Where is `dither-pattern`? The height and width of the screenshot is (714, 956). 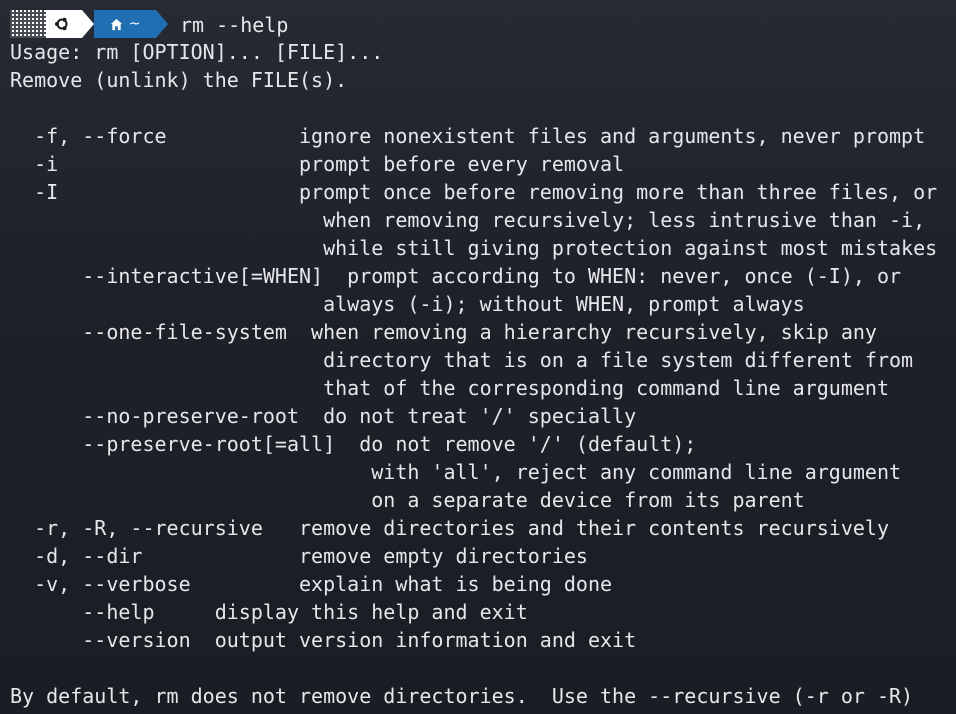 dither-pattern is located at coordinates (28, 24).